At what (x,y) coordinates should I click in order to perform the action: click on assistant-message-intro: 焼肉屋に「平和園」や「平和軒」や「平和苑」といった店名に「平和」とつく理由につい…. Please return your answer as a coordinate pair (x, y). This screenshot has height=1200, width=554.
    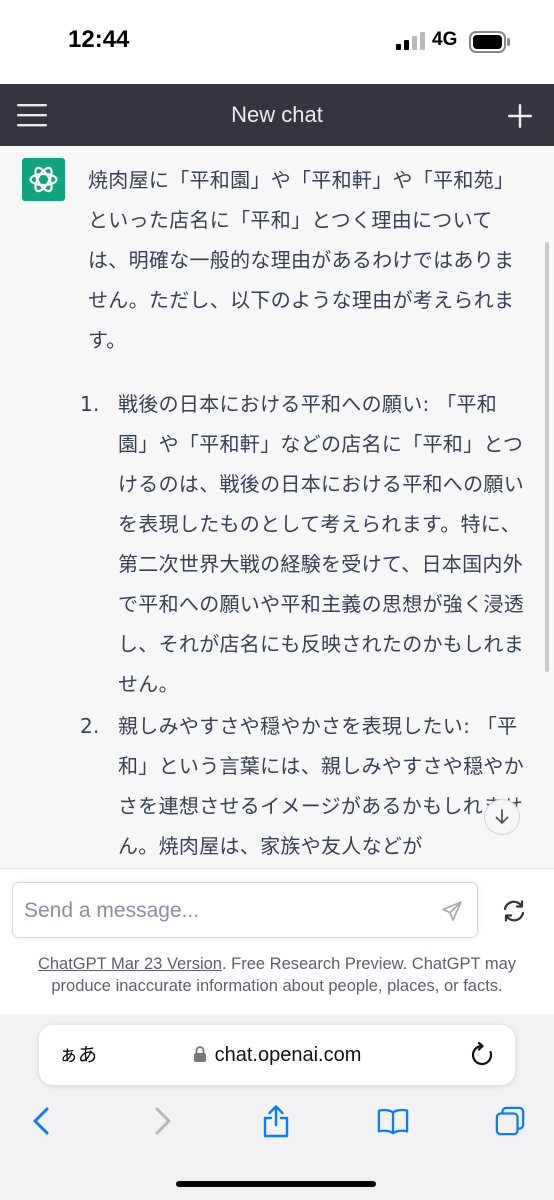
    Looking at the image, I should click on (301, 260).